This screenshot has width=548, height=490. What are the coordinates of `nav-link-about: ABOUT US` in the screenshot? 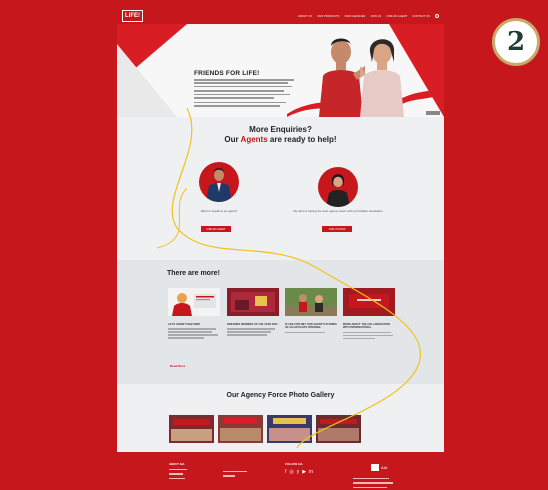 It's located at (305, 16).